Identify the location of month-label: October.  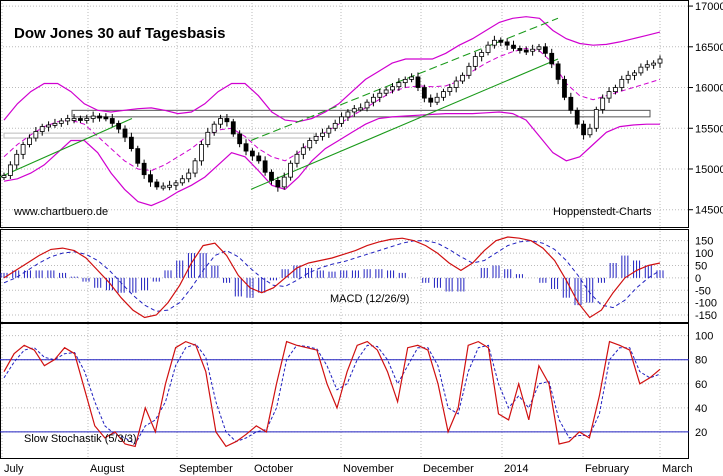
(273, 469).